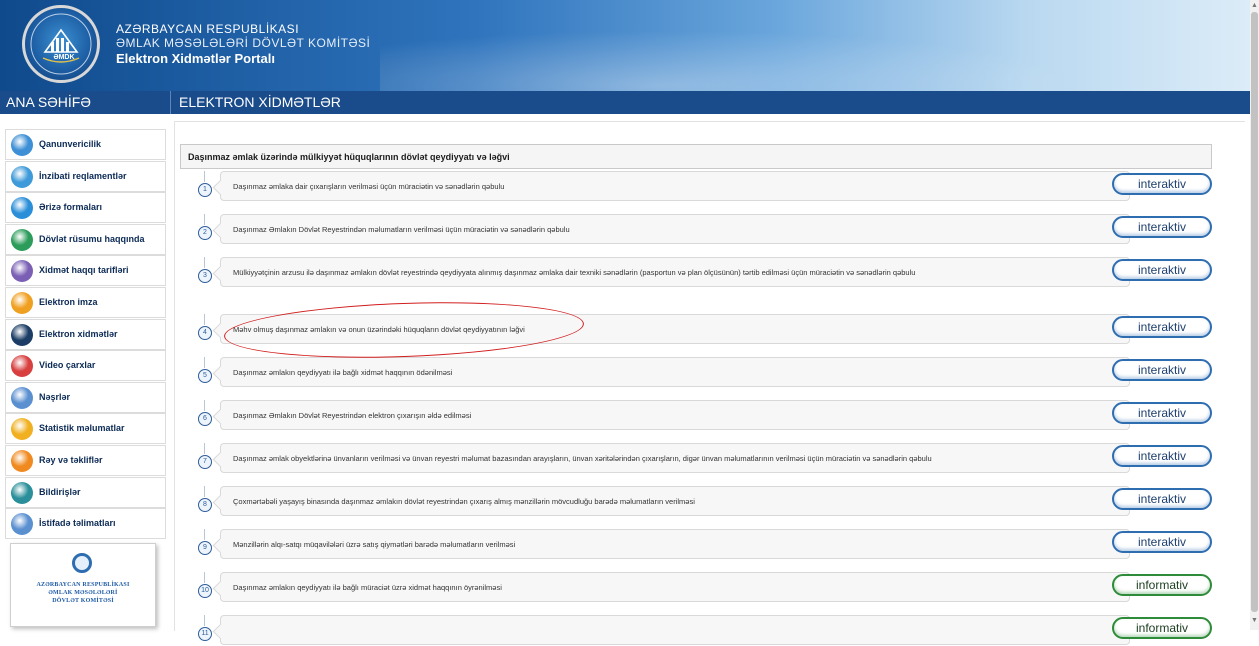 The image size is (1259, 646). Describe the element at coordinates (85, 239) in the screenshot. I see `sidebar-item: Dövlət rüsumu haqqında` at that location.